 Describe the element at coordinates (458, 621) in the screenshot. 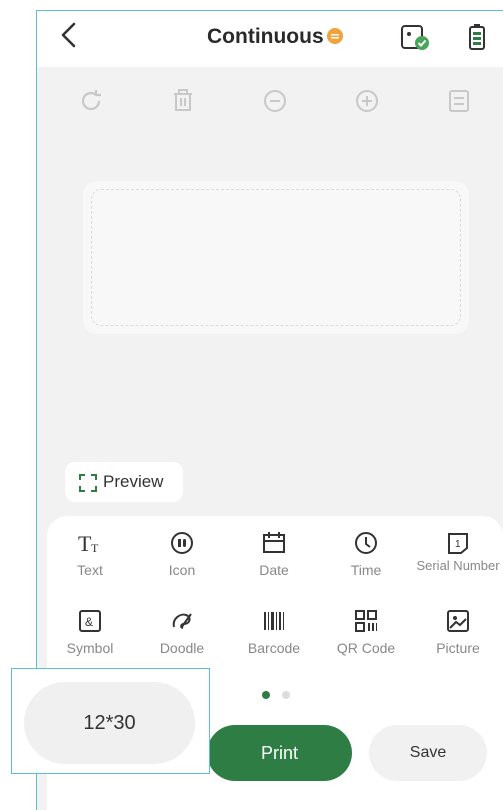

I see `picture-icon` at that location.